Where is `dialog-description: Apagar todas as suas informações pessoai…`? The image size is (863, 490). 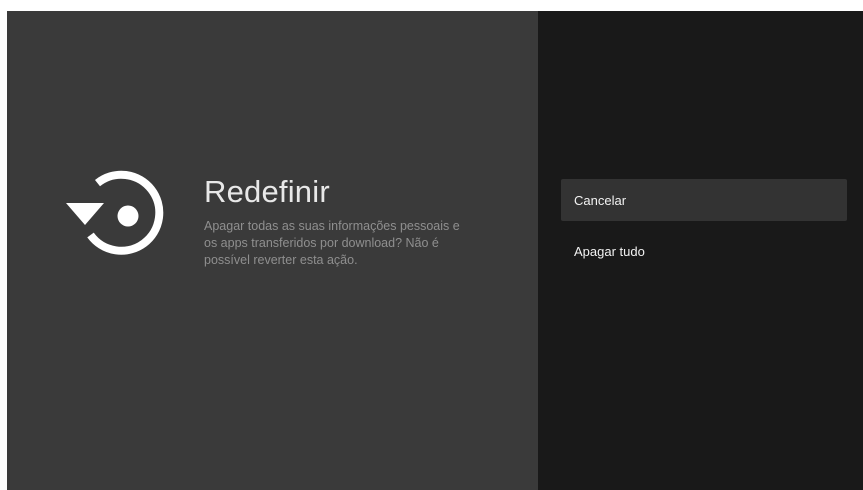
dialog-description: Apagar todas as suas informações pessoai… is located at coordinates (332, 243).